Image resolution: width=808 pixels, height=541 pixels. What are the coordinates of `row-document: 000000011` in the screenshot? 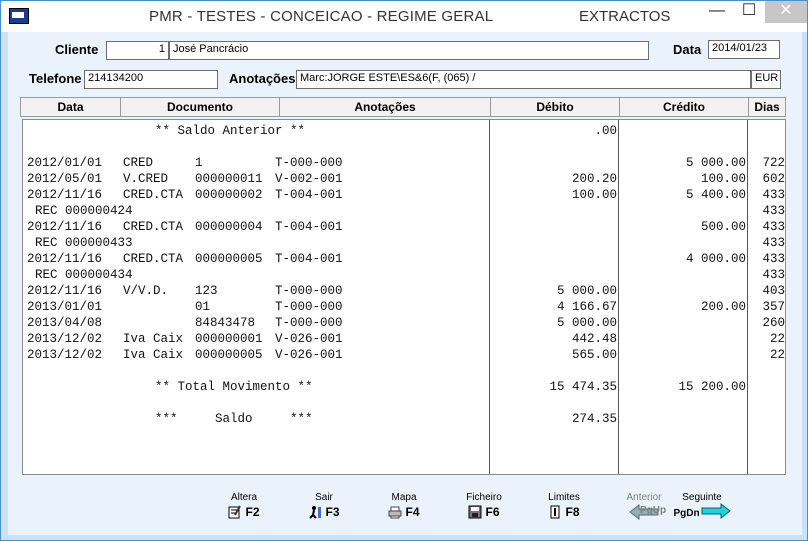 It's located at (229, 179).